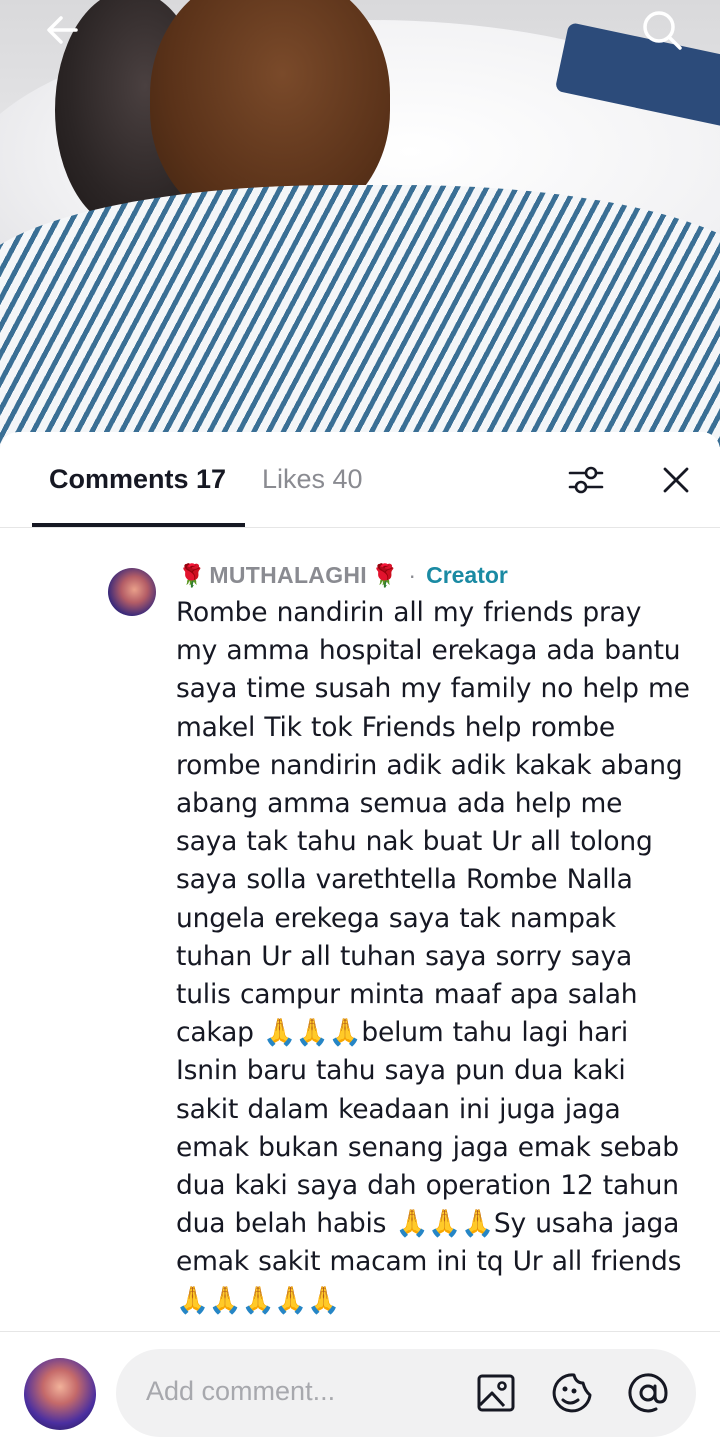 The height and width of the screenshot is (1456, 720). Describe the element at coordinates (60, 1394) in the screenshot. I see `my-avatar` at that location.